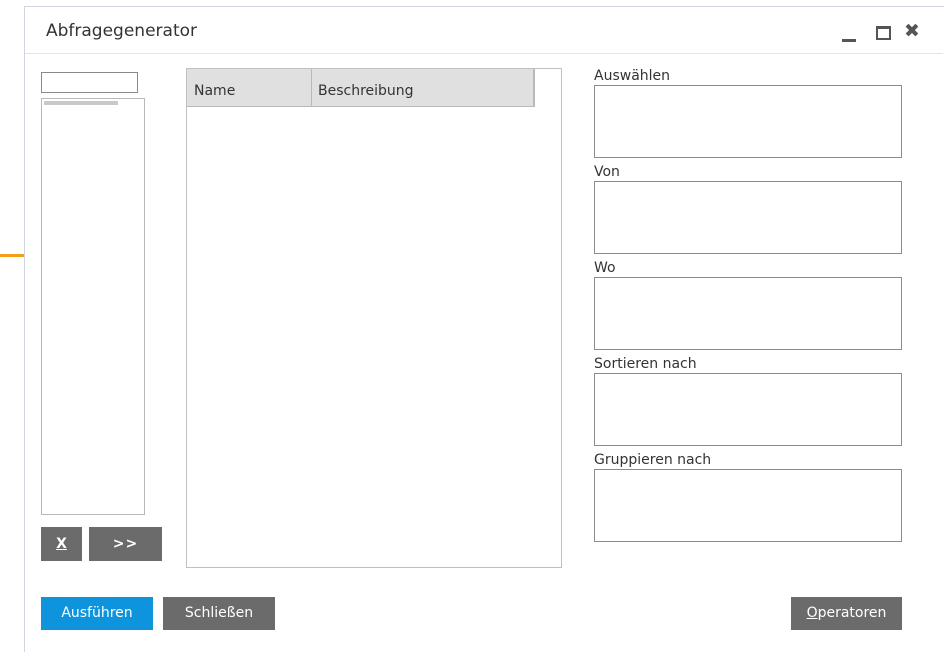 The width and height of the screenshot is (944, 652). I want to click on select-field, so click(748, 121).